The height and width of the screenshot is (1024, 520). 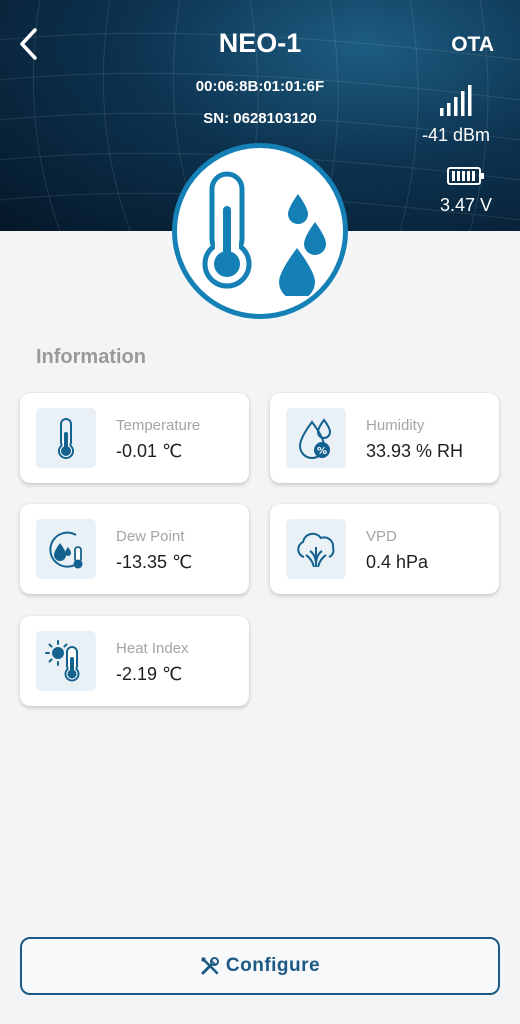 I want to click on signal-value: -41 dBm, so click(x=456, y=135).